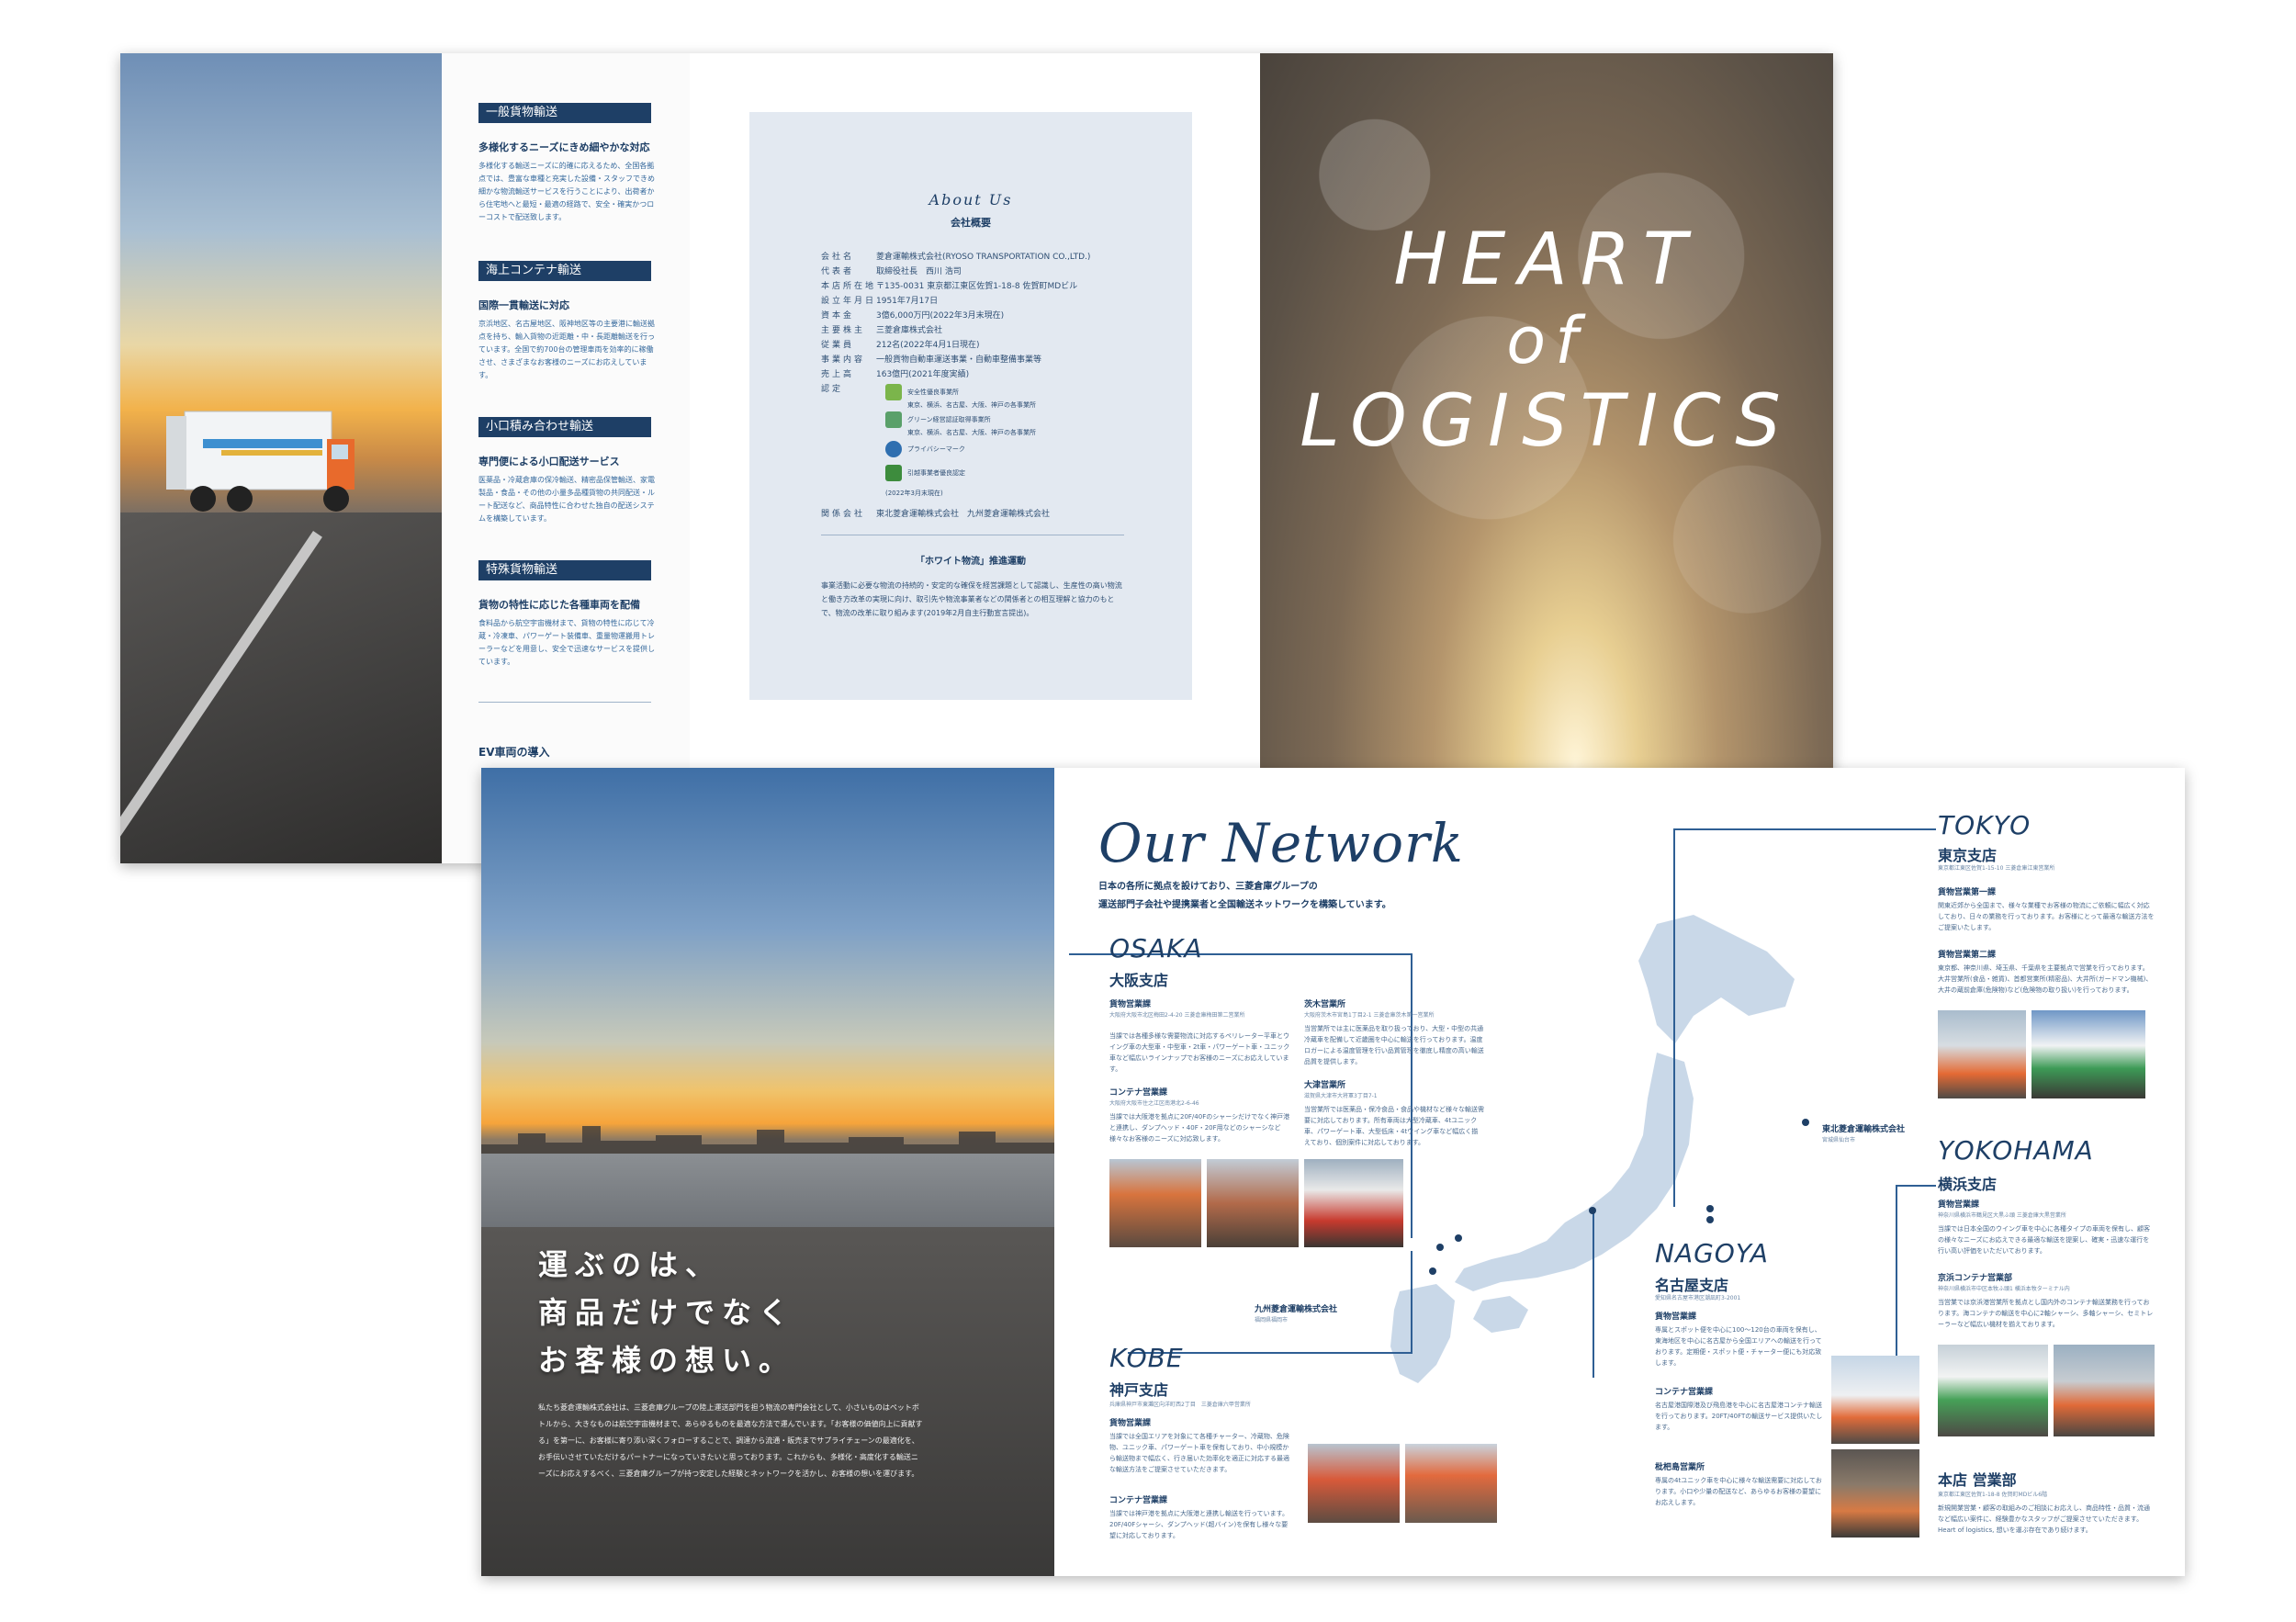 Image resolution: width=2296 pixels, height=1622 pixels. I want to click on dept-address: 神奈川県横浜市鶴見区大黒ふ頭 三菱倉庫大黒営業所, so click(2002, 1215).